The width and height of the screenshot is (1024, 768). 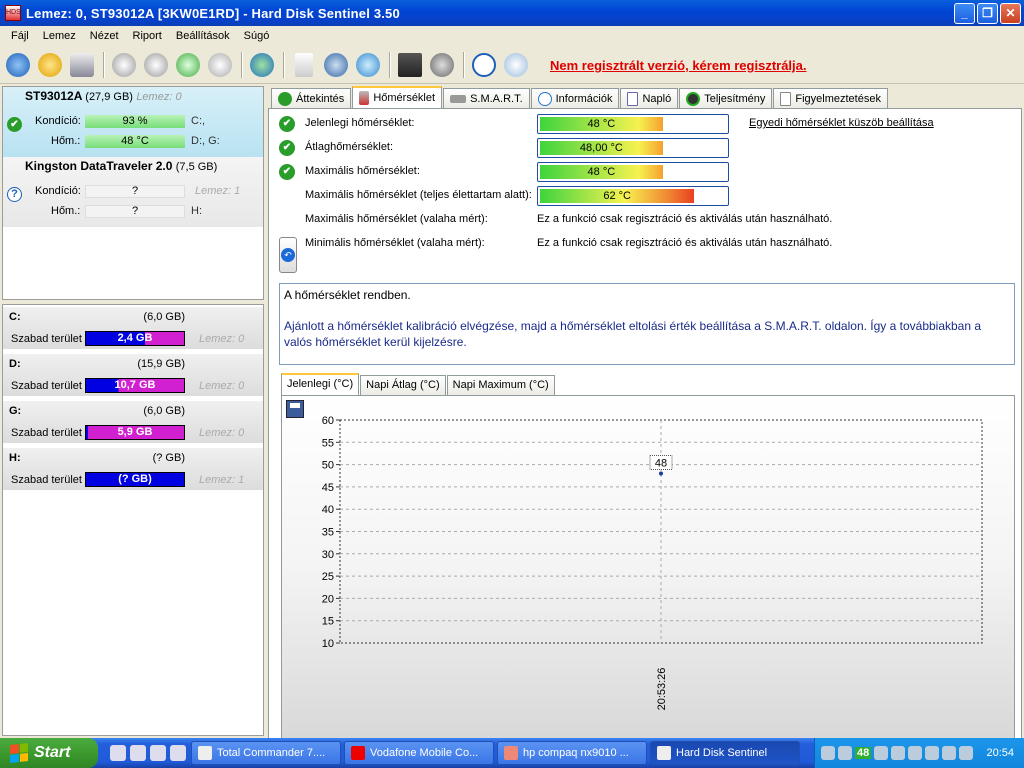 What do you see at coordinates (964, 13) in the screenshot?
I see `minimize-button: _` at bounding box center [964, 13].